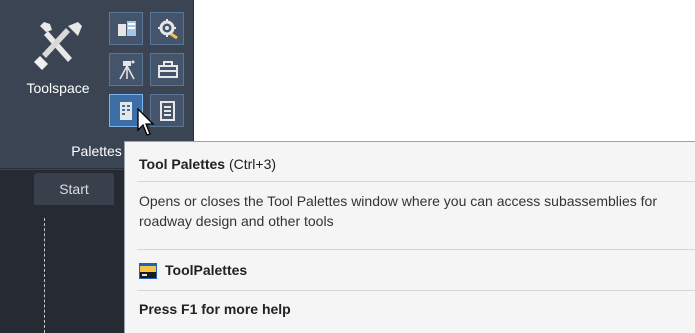  I want to click on survey-instrument-icon, so click(127, 70).